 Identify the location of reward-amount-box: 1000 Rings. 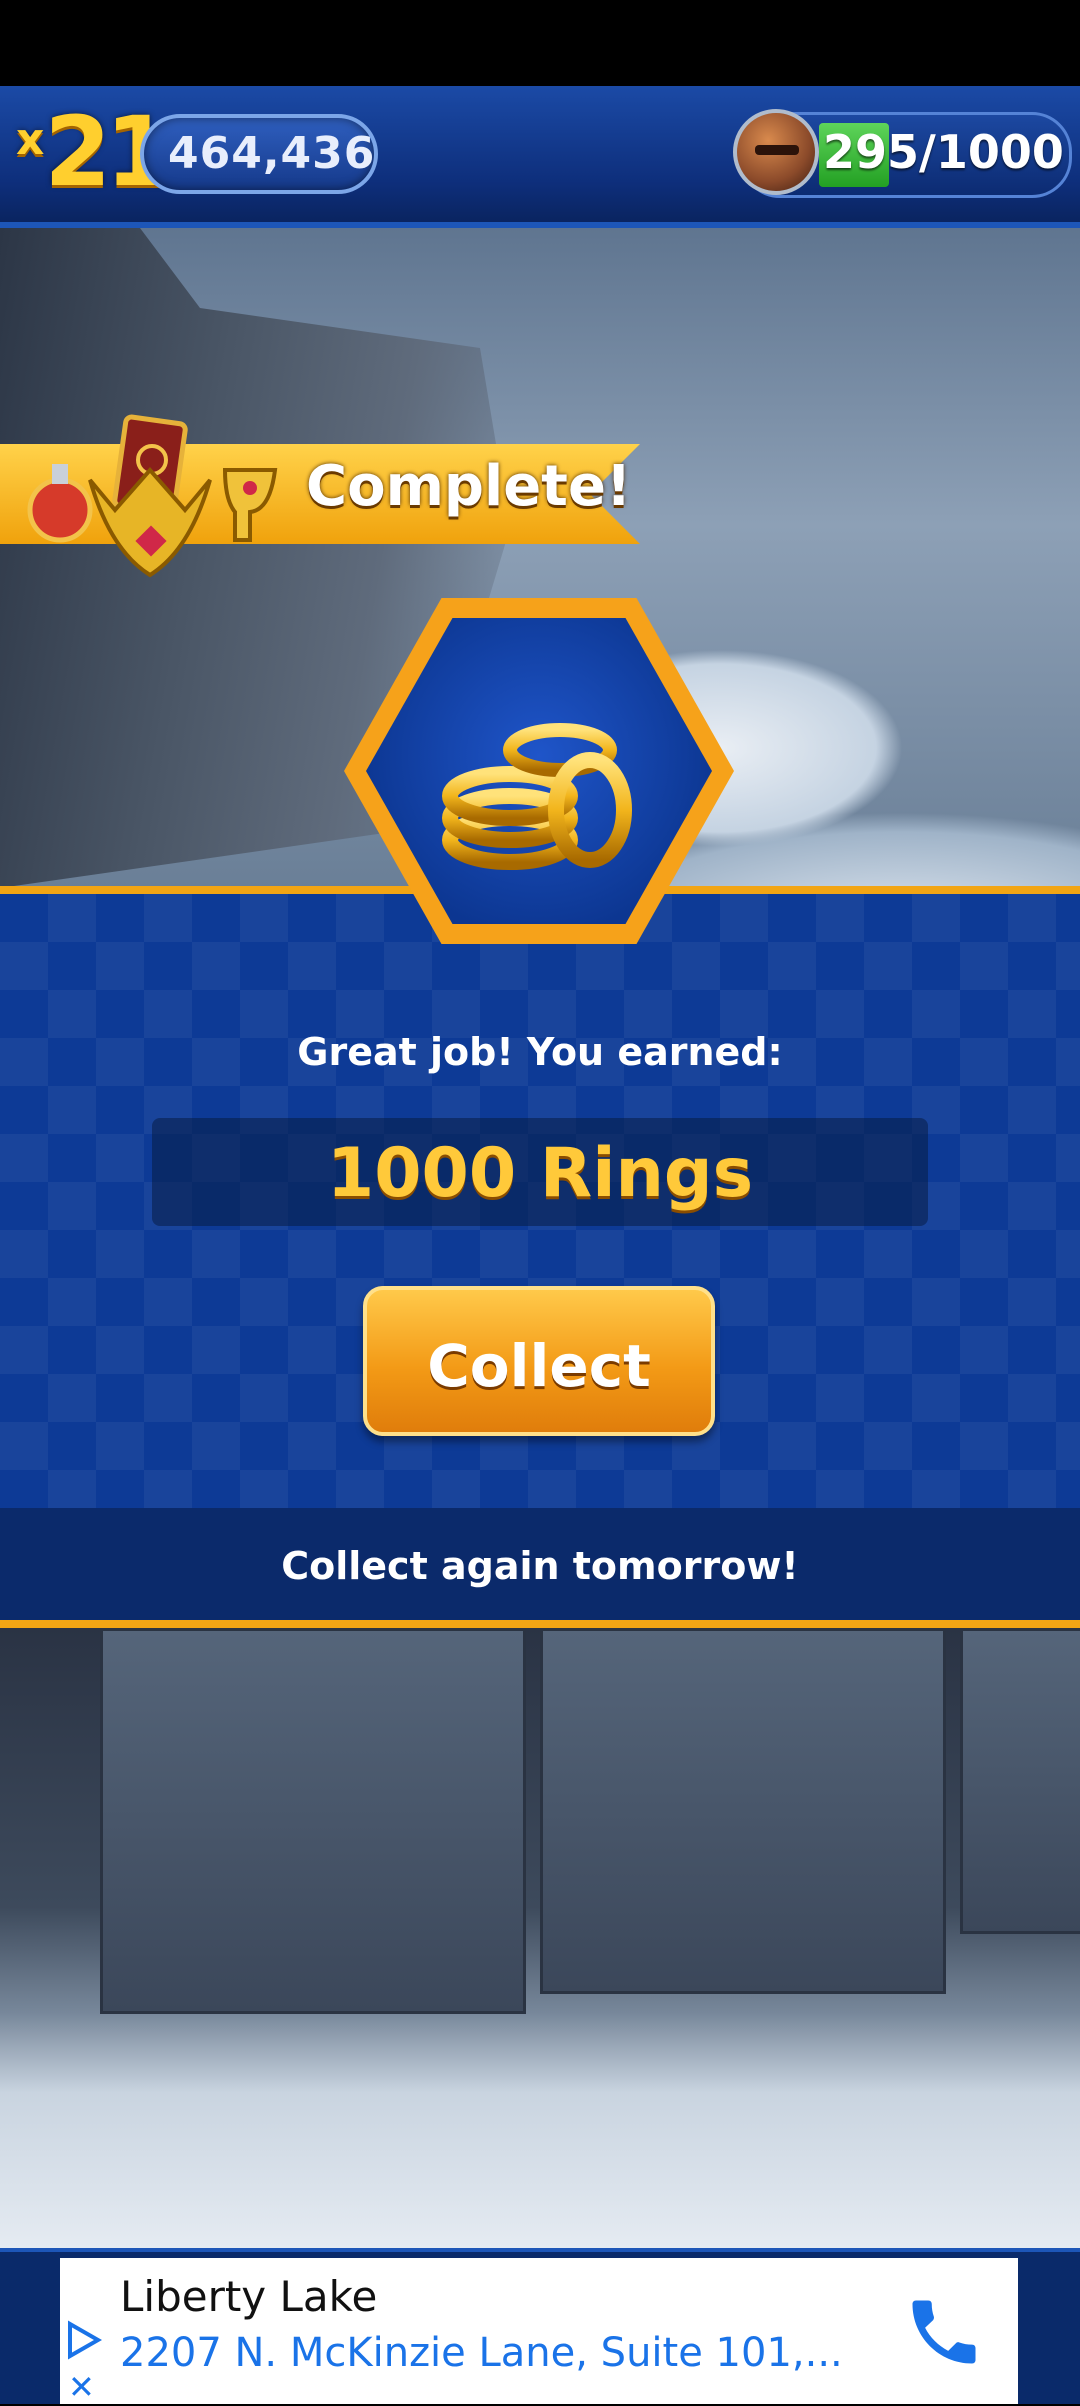
(540, 1172).